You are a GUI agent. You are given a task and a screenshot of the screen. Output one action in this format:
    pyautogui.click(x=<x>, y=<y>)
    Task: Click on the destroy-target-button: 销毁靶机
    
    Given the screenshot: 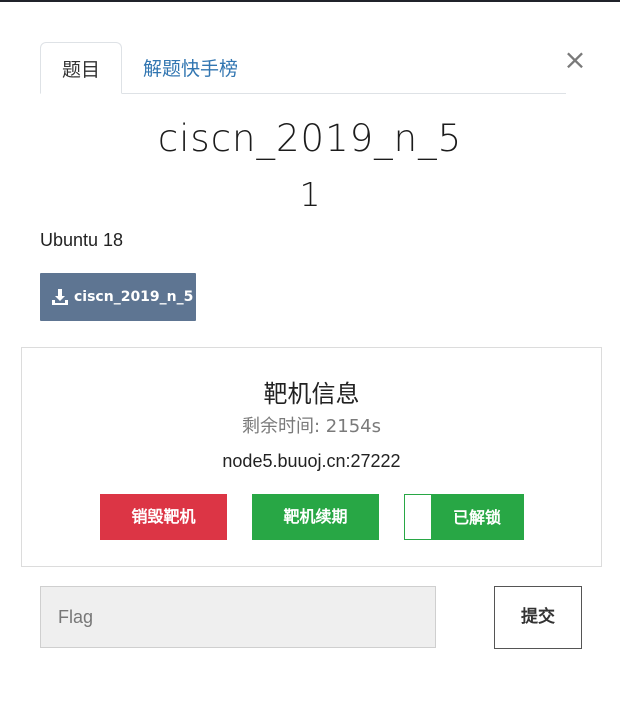 What is the action you would take?
    pyautogui.click(x=163, y=517)
    